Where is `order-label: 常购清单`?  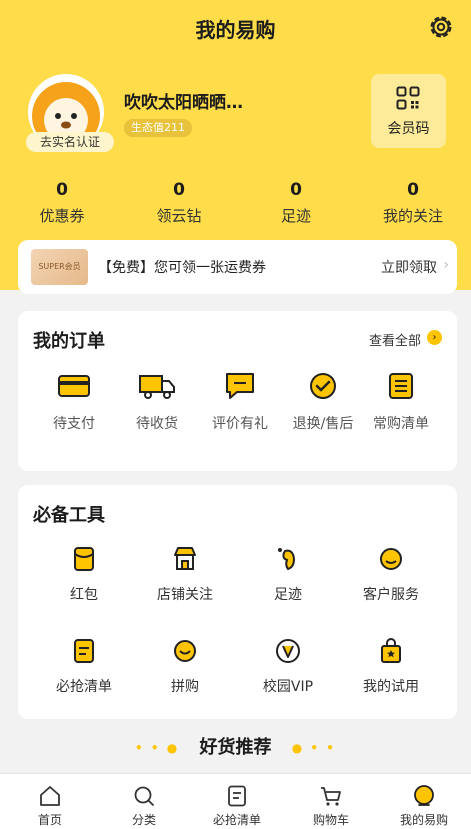 order-label: 常购清单 is located at coordinates (401, 424).